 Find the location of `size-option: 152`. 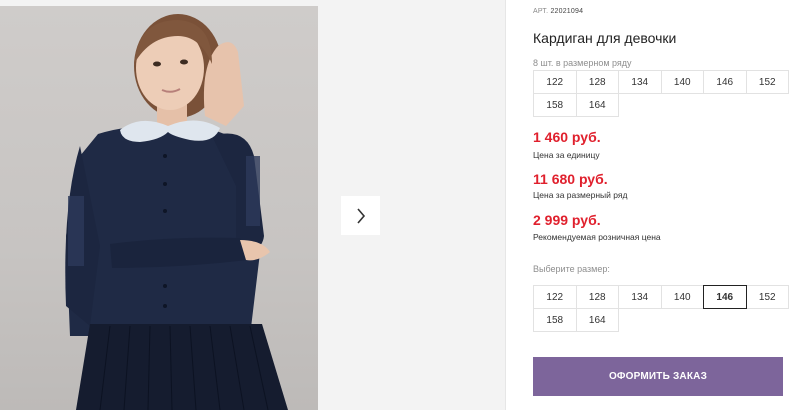

size-option: 152 is located at coordinates (767, 297).